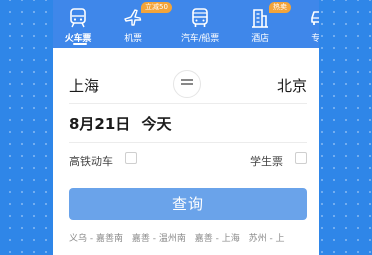 This screenshot has width=372, height=255. What do you see at coordinates (159, 239) in the screenshot?
I see `history-item: 嘉善 - 温州南` at bounding box center [159, 239].